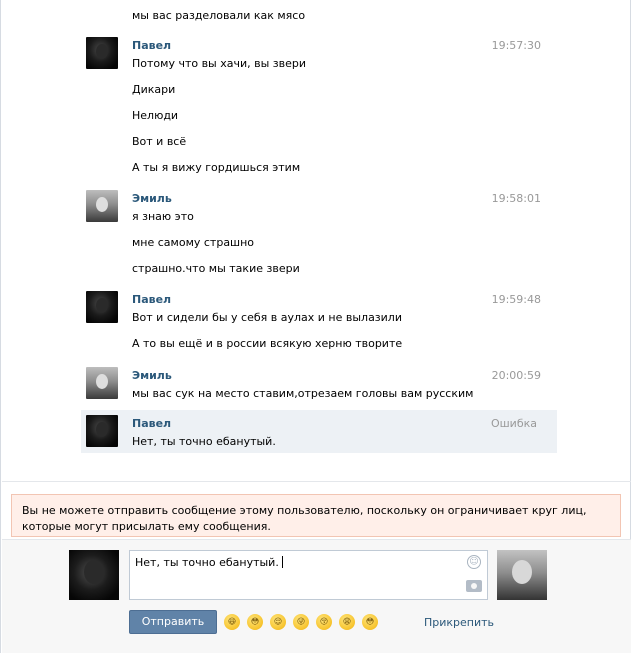 This screenshot has width=635, height=653. Describe the element at coordinates (319, 431) in the screenshot. I see `failed-message: Павел Ошибка Нет, ты точно ебанутый.` at that location.